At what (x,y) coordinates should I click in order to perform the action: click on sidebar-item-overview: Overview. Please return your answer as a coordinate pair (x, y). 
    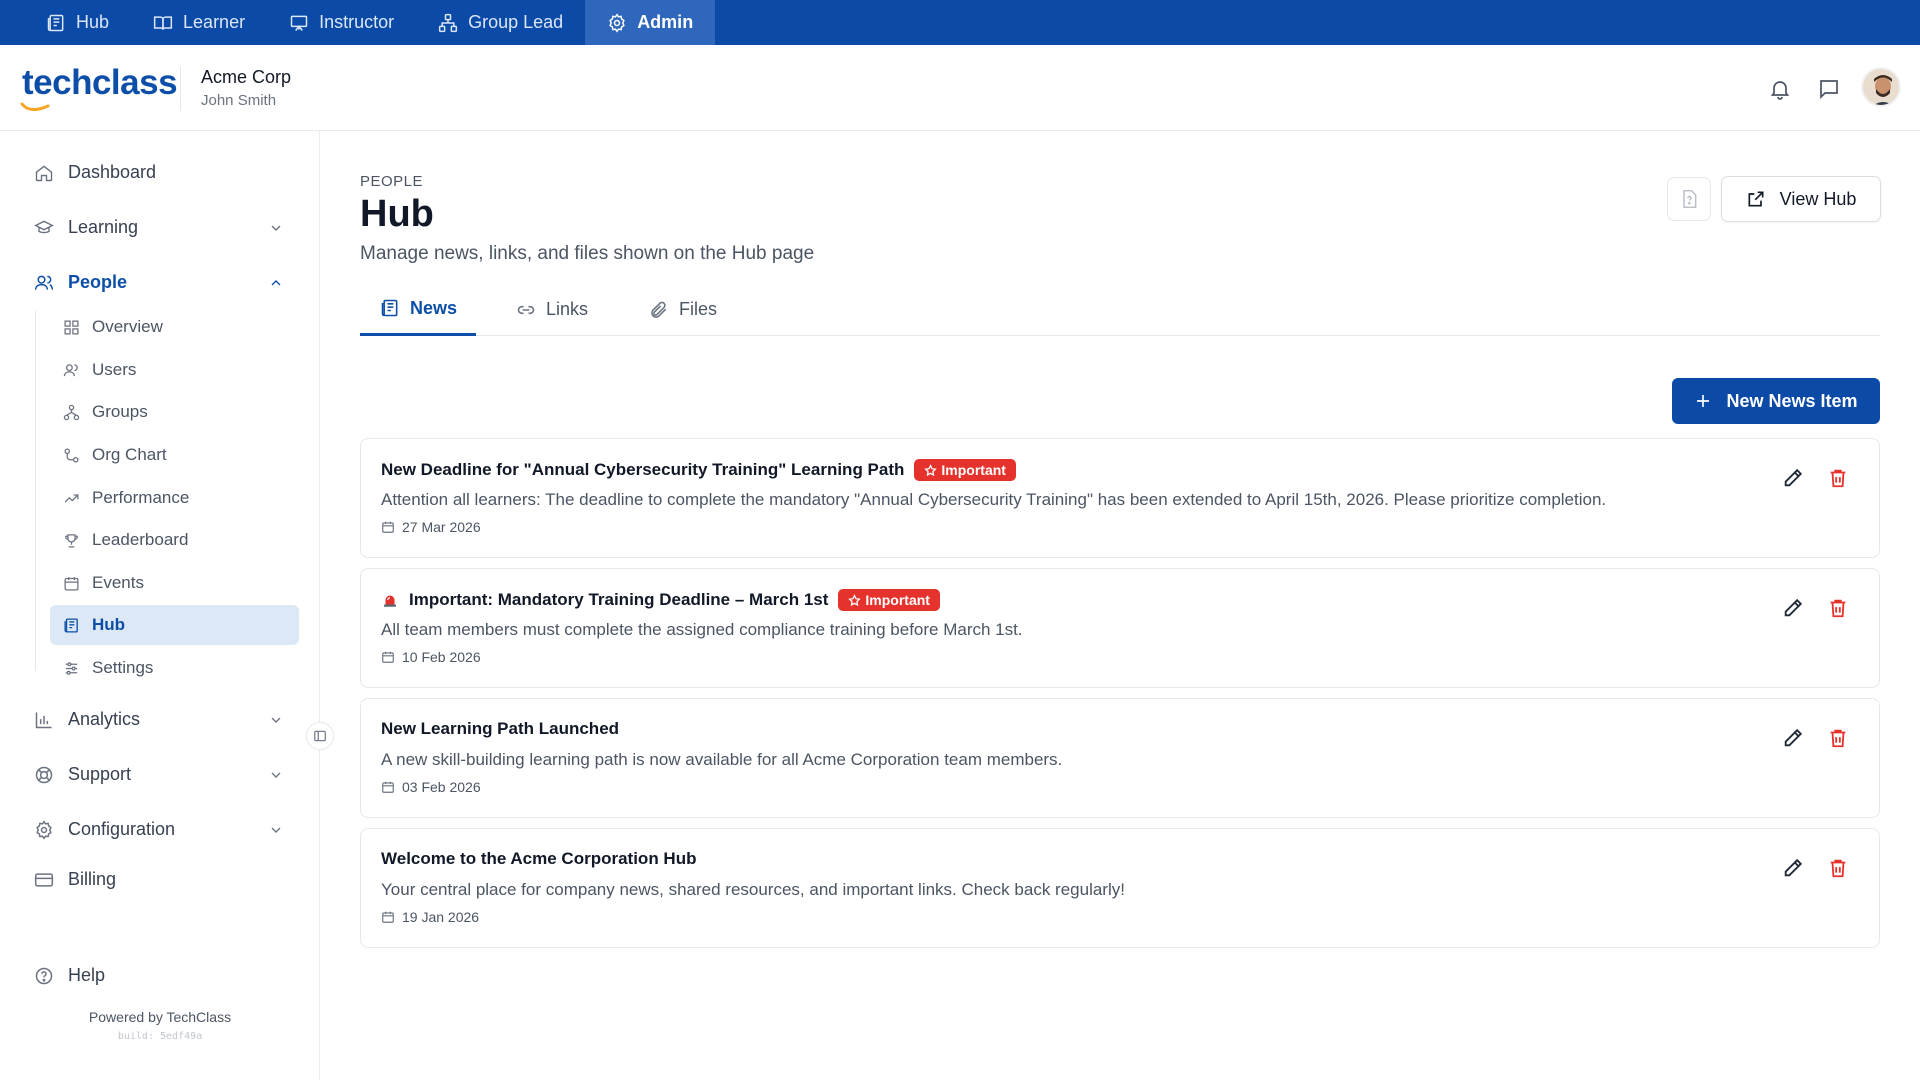
    Looking at the image, I should click on (174, 327).